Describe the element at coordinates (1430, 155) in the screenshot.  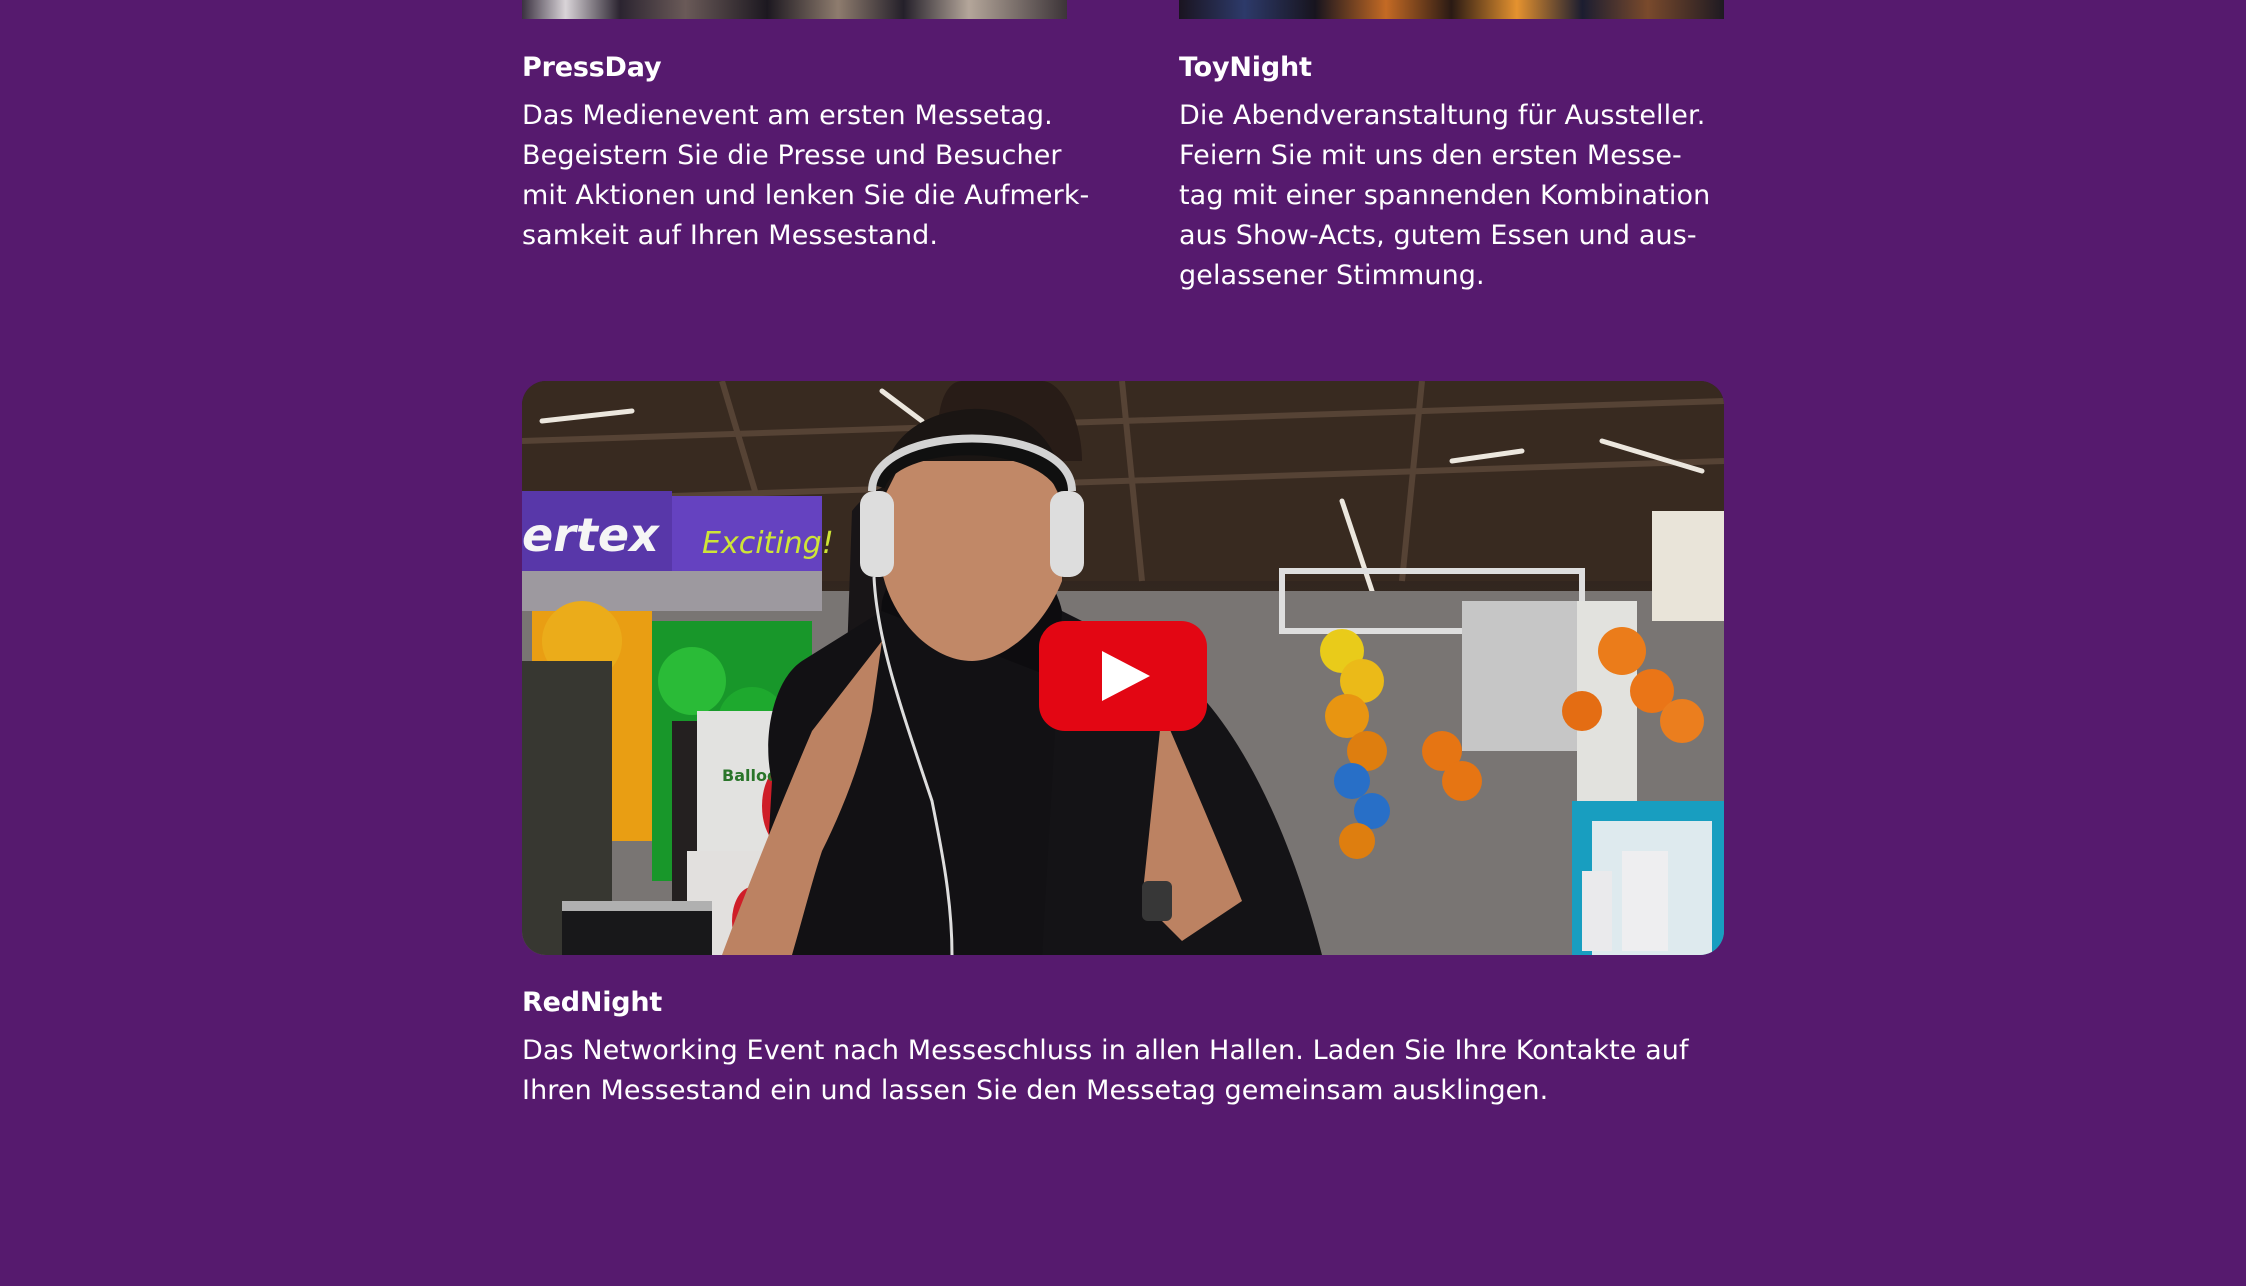
I see `toy-night-line: Feiern Sie mit uns den ersten Messe-` at that location.